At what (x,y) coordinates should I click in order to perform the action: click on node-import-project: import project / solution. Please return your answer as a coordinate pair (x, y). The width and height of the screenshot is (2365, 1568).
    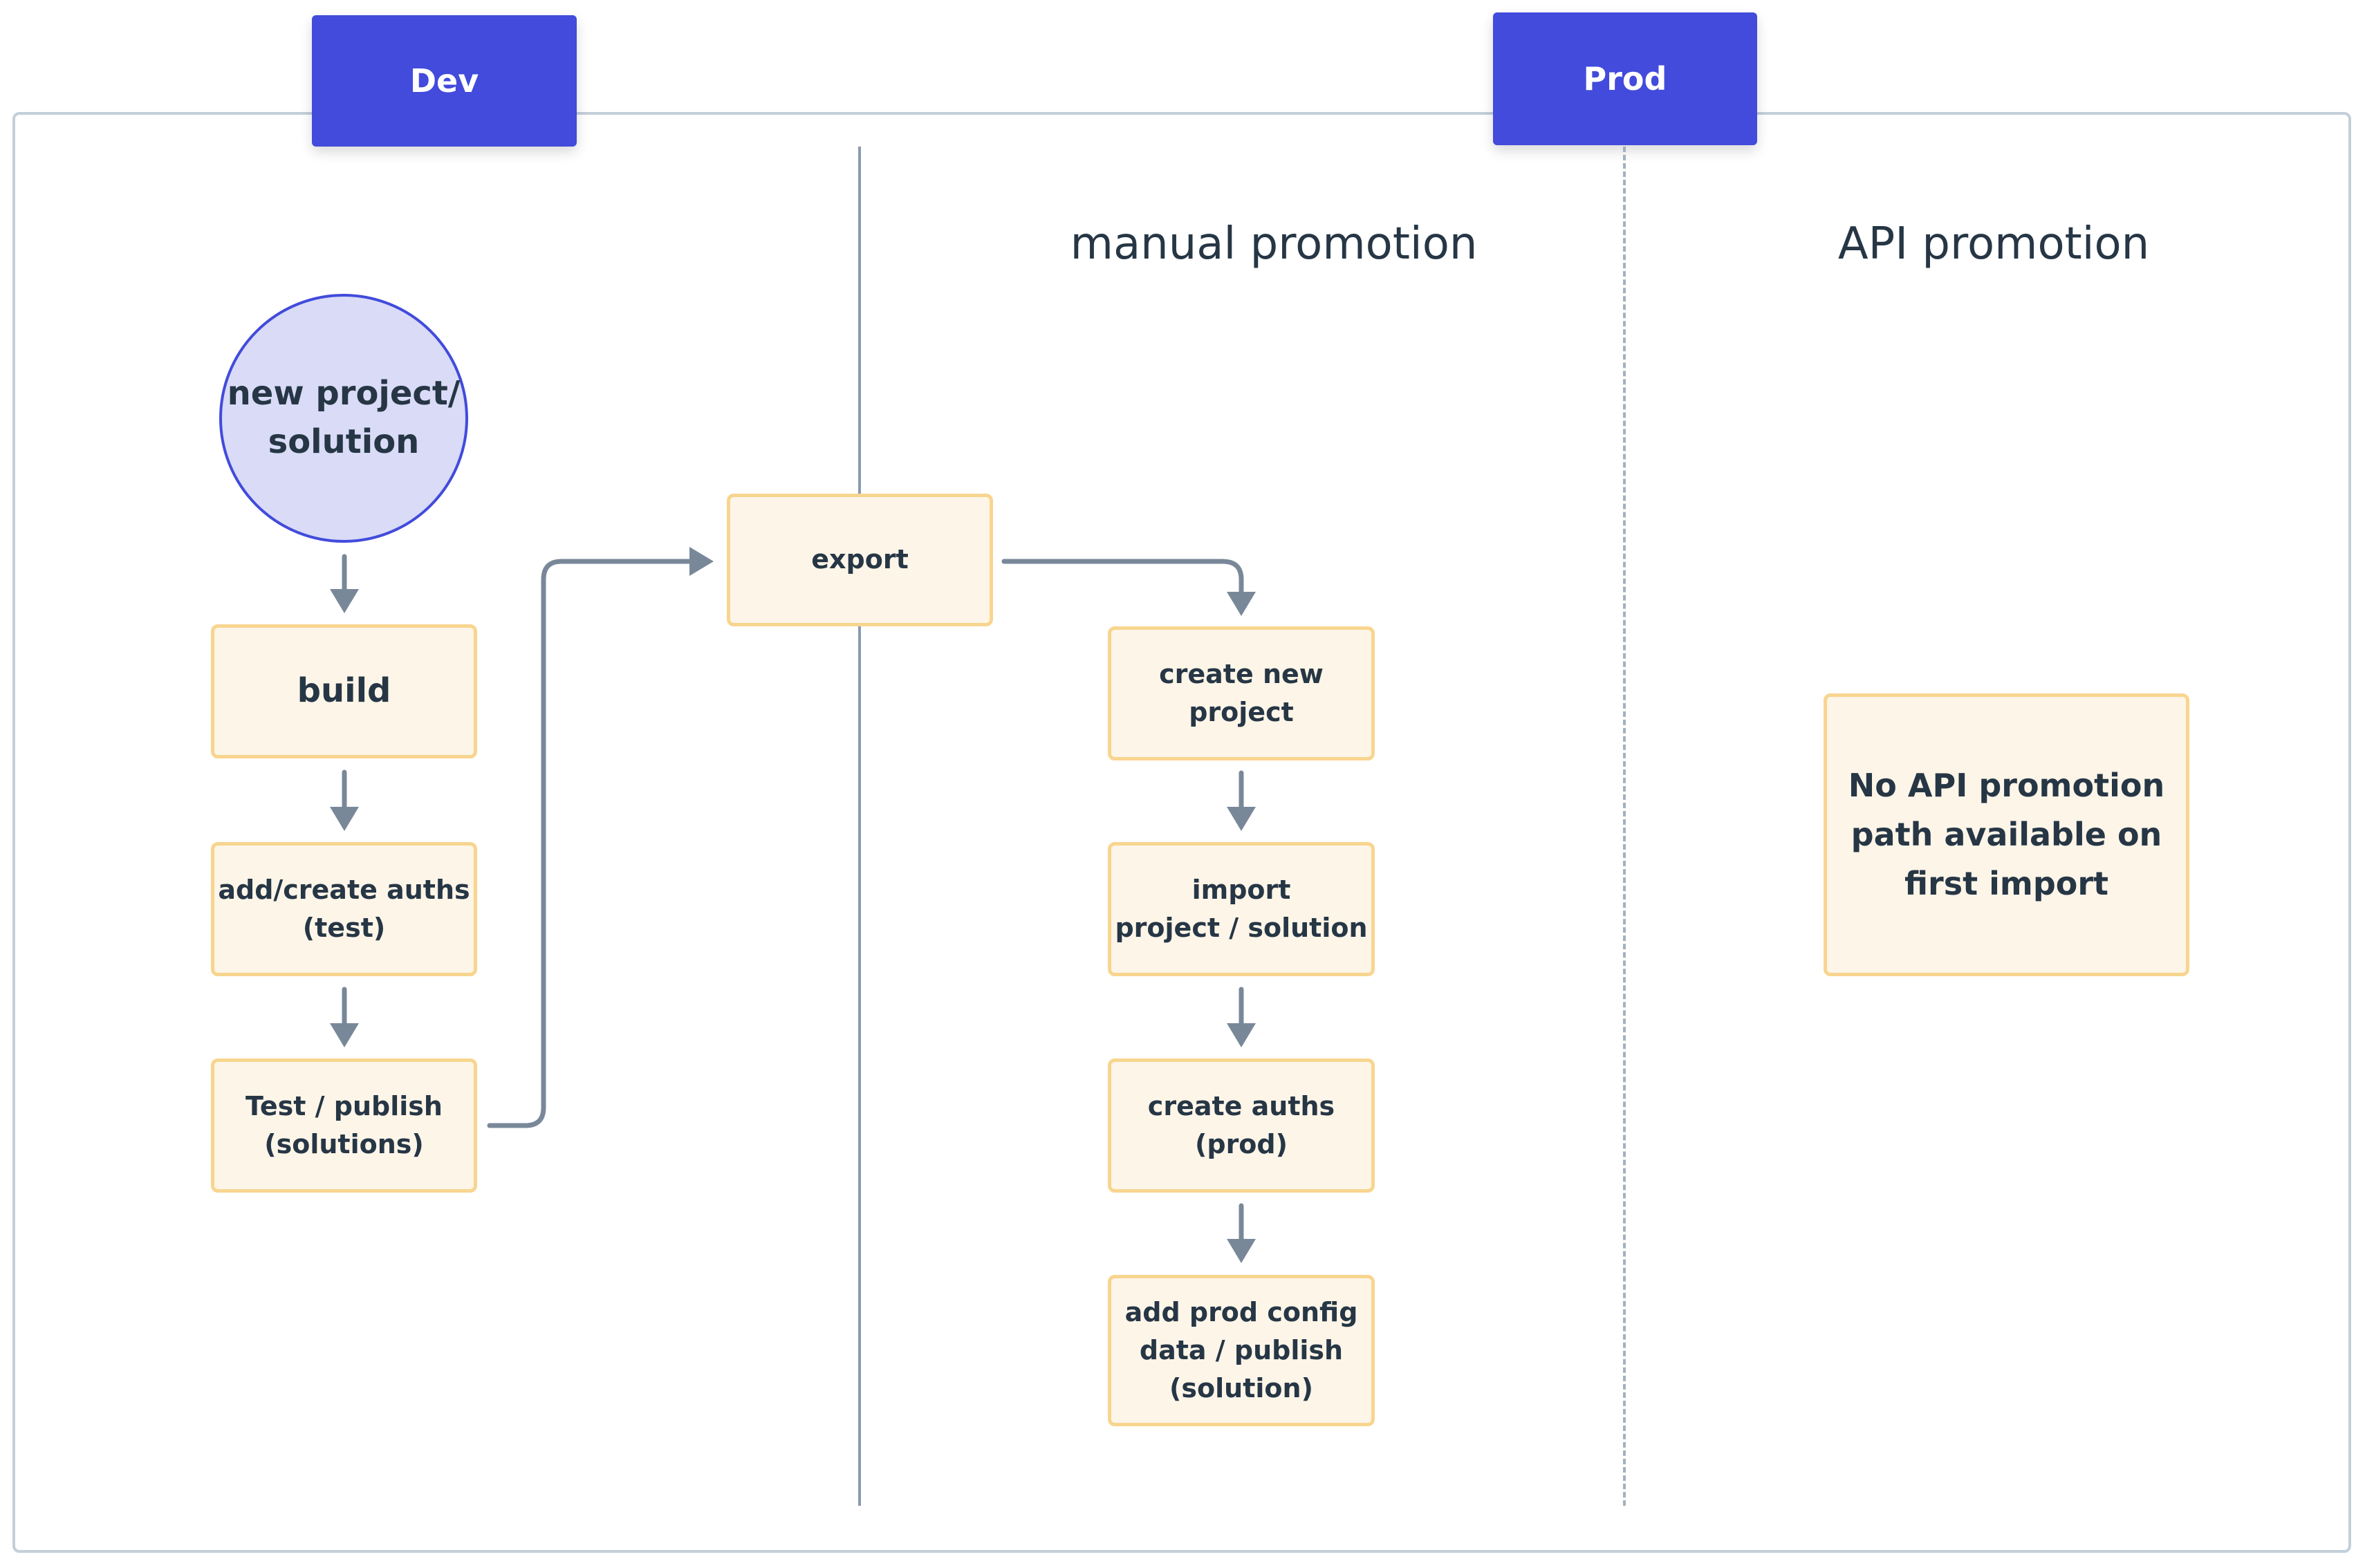
    Looking at the image, I should click on (1241, 909).